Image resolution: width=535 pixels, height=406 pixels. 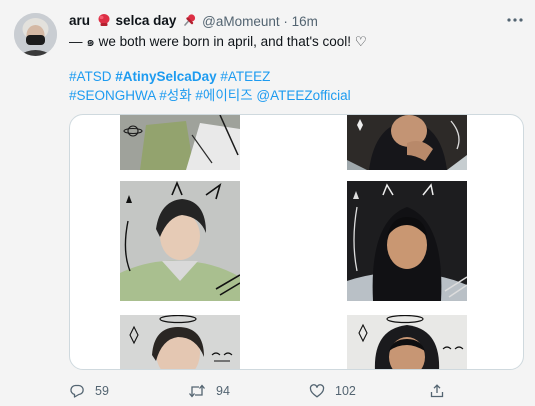 What do you see at coordinates (165, 76) in the screenshot?
I see `hashtag-atinyselcaday: #AtinySelcaDay` at bounding box center [165, 76].